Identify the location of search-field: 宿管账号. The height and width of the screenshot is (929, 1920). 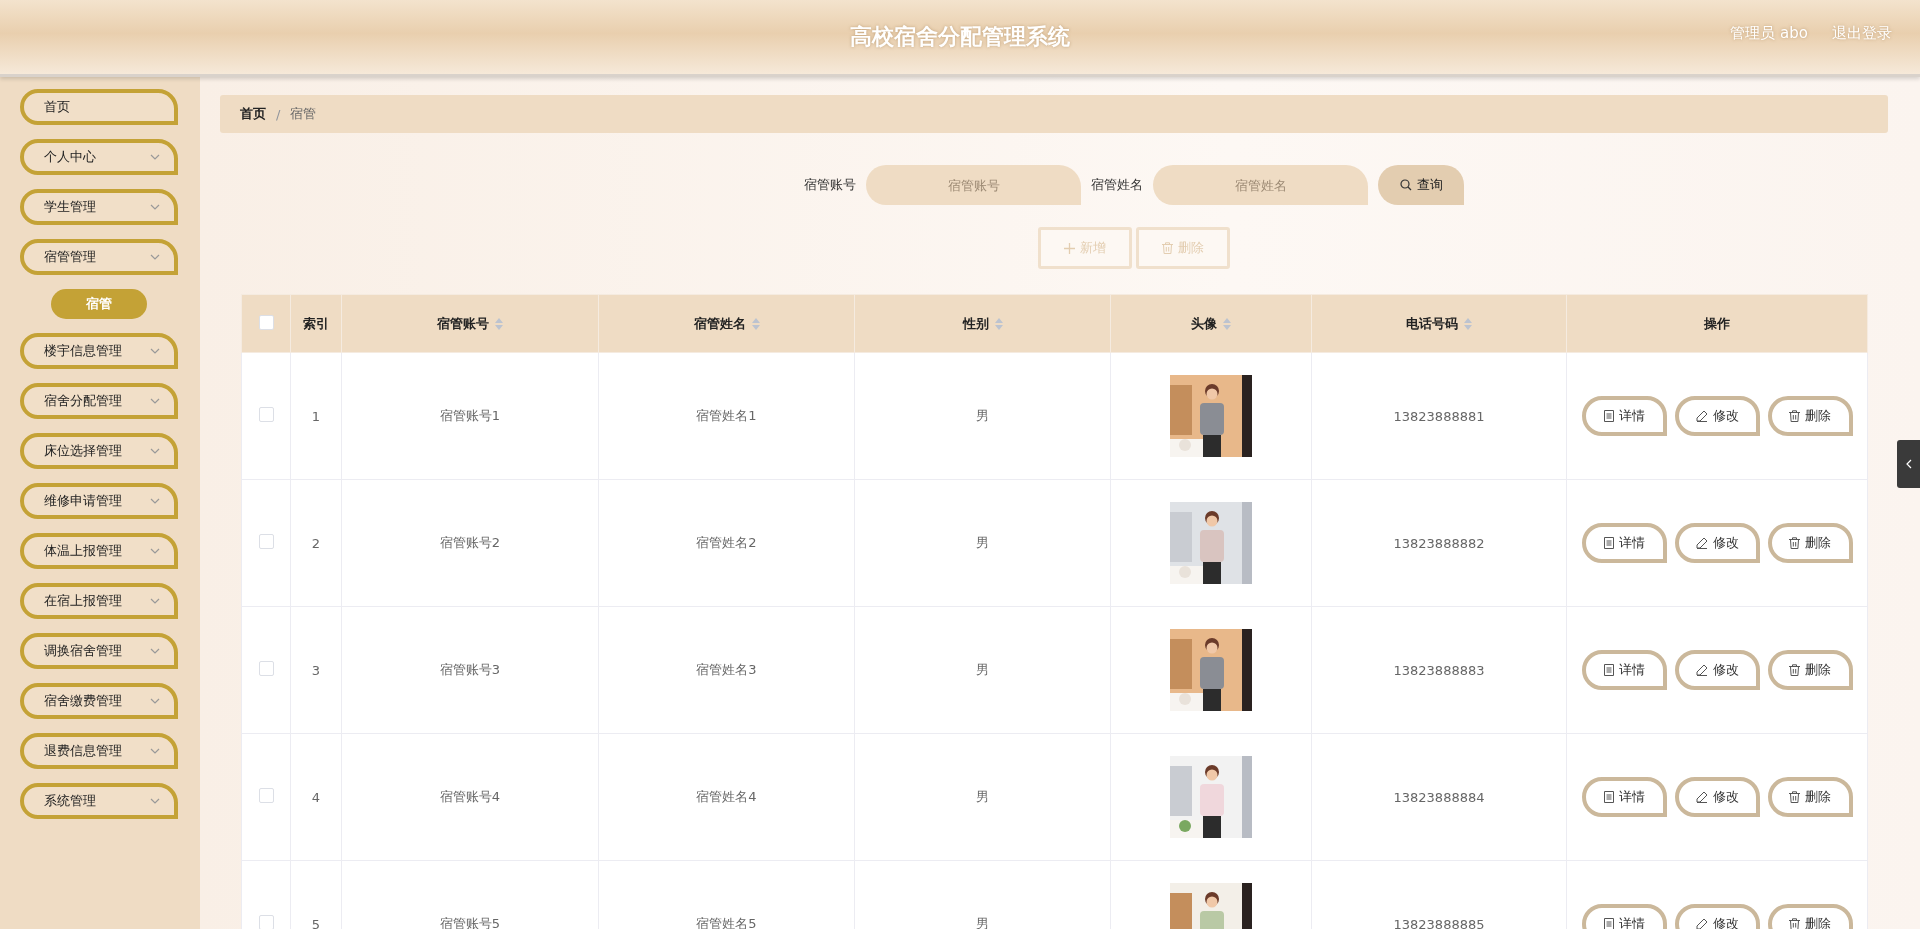
(973, 185).